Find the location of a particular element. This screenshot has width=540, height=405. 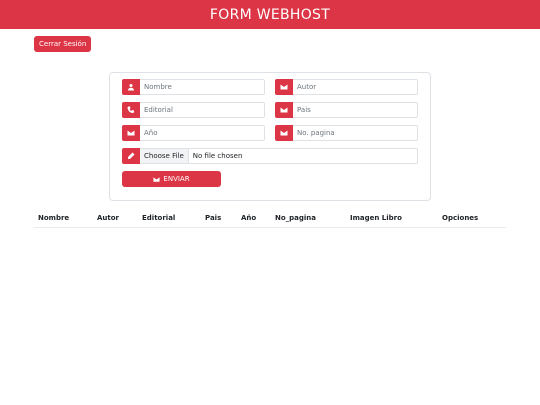

navbar-brand: FORM WEBHOST is located at coordinates (270, 15).